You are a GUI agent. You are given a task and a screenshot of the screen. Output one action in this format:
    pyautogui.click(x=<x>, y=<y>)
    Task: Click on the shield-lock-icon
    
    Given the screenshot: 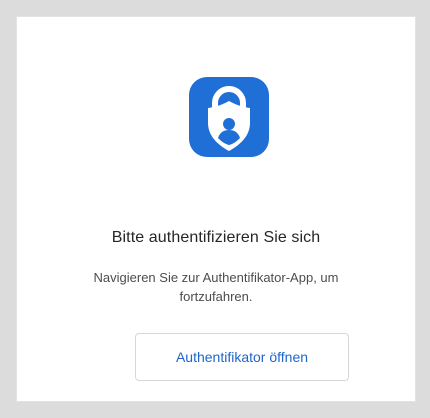 What is the action you would take?
    pyautogui.click(x=229, y=118)
    